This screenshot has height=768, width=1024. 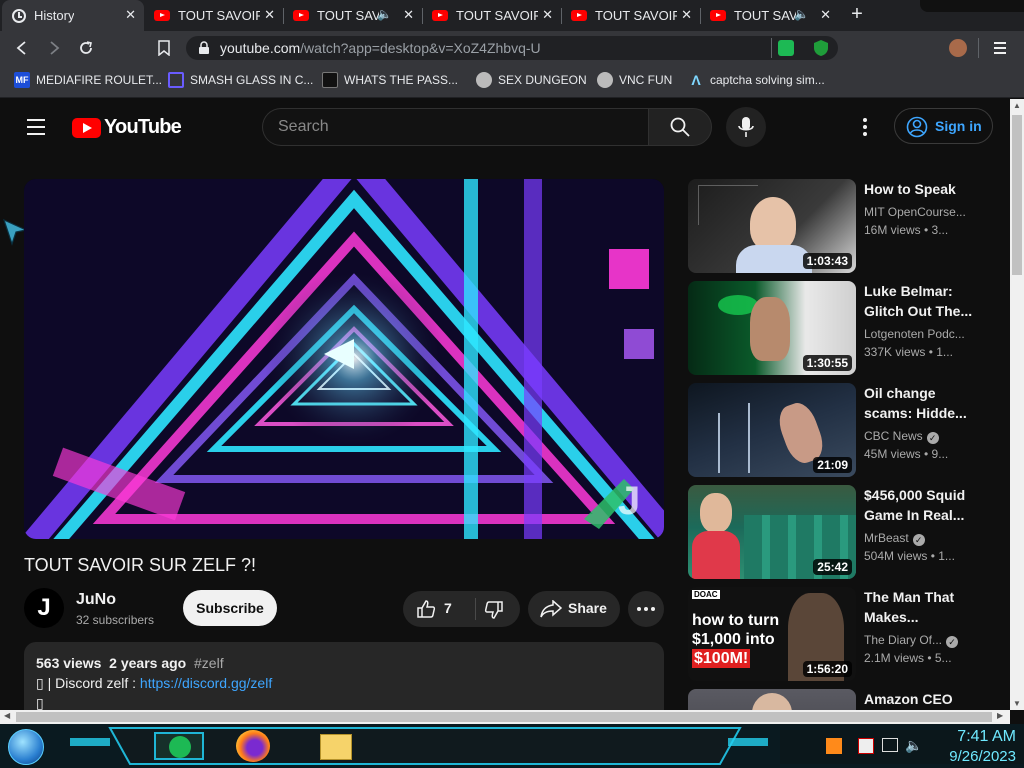 What do you see at coordinates (69, 663) in the screenshot?
I see `view-count: 563 views` at bounding box center [69, 663].